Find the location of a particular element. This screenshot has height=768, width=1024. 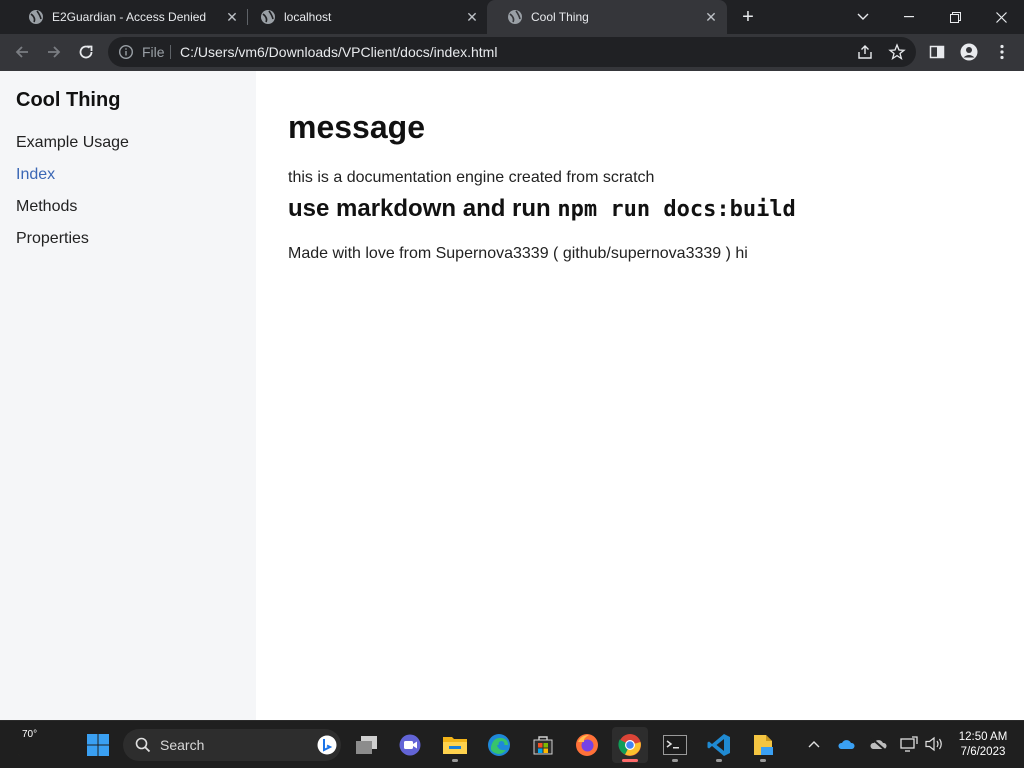

onedrive-button is located at coordinates (846, 744).